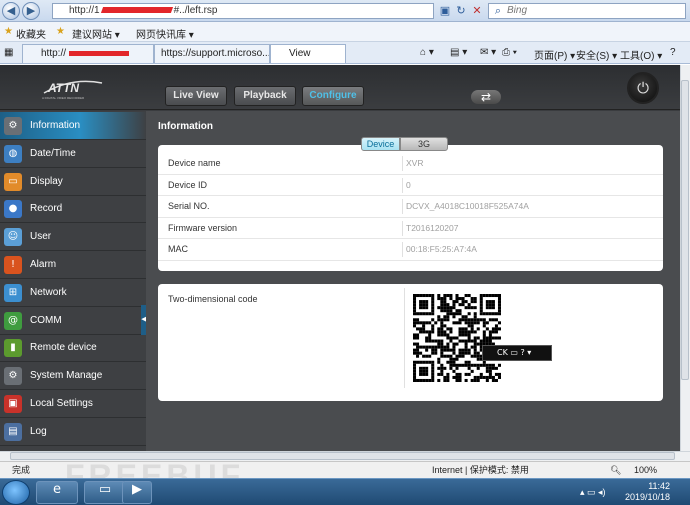 The height and width of the screenshot is (505, 690). What do you see at coordinates (596, 54) in the screenshot?
I see `safety-menu: 安全(S) ▾` at bounding box center [596, 54].